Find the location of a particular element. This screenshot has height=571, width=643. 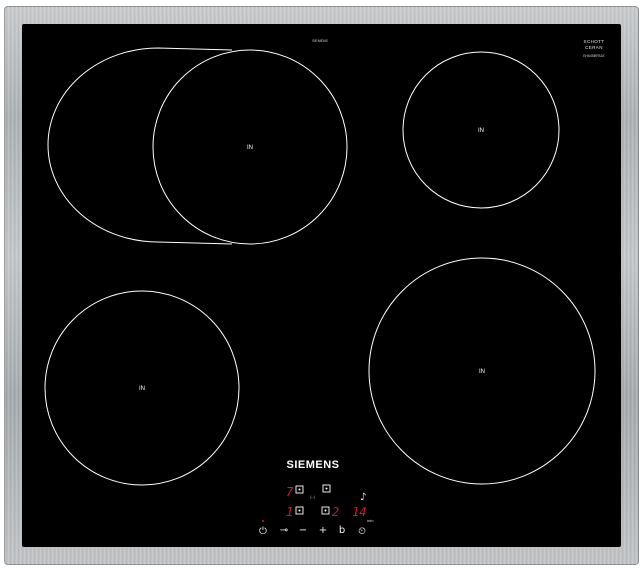

glass-model-number: EH645BFB1E is located at coordinates (594, 56).